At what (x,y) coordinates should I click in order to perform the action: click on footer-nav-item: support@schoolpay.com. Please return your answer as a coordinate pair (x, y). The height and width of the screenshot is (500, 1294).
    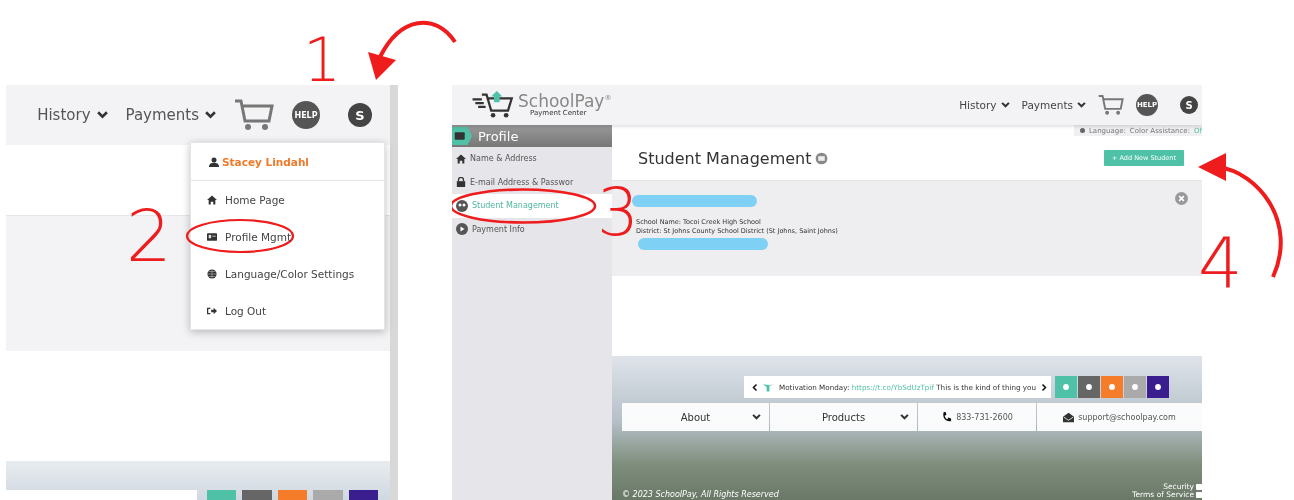
    Looking at the image, I should click on (1119, 417).